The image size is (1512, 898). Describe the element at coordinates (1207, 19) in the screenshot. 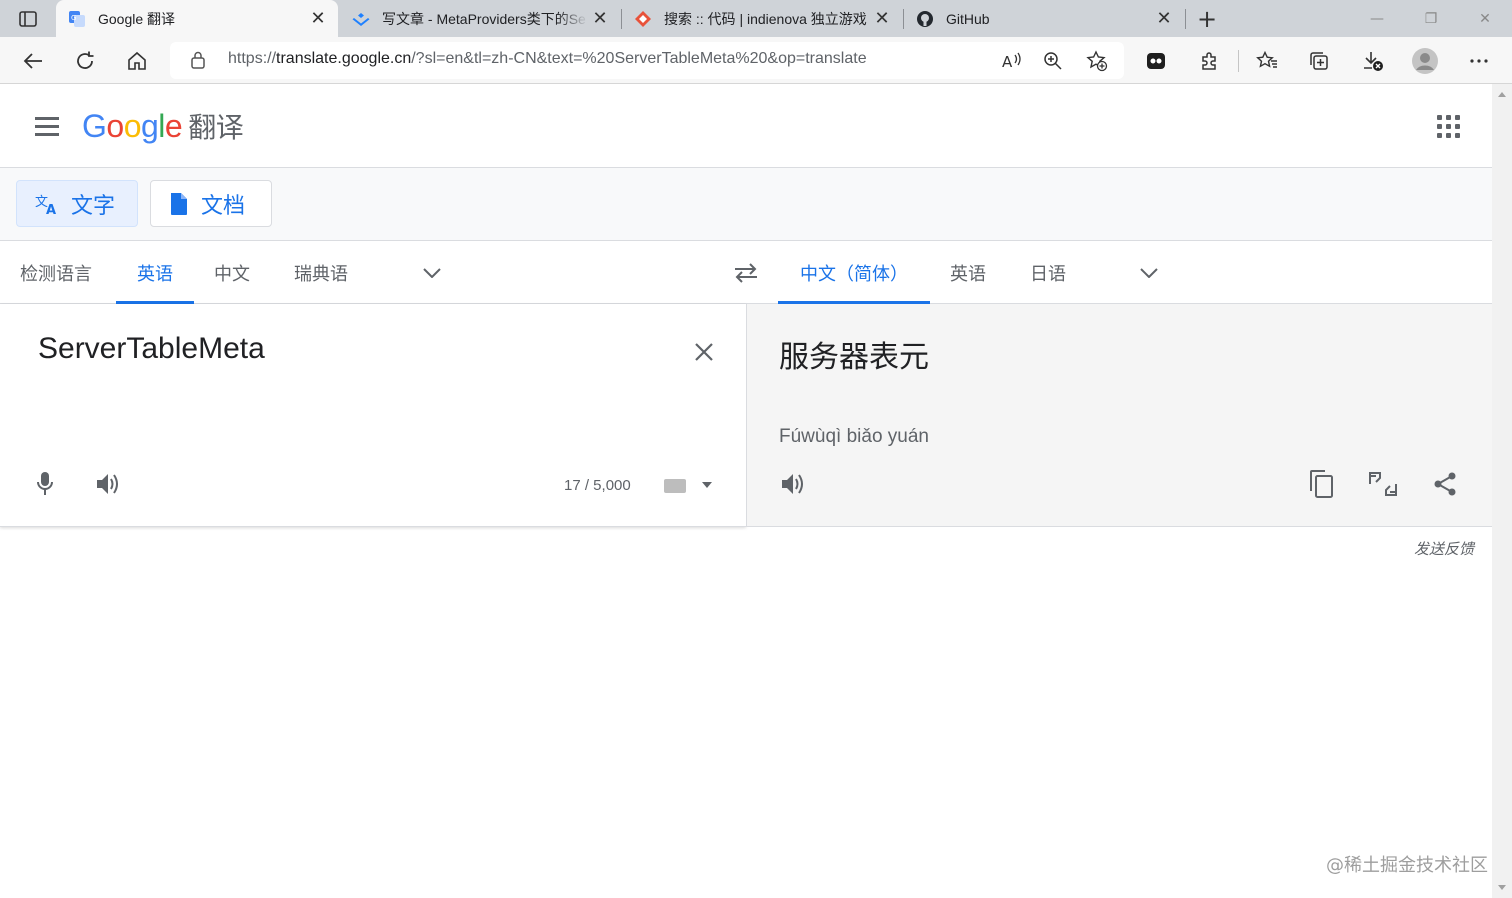

I see `new-tab-button: +` at that location.